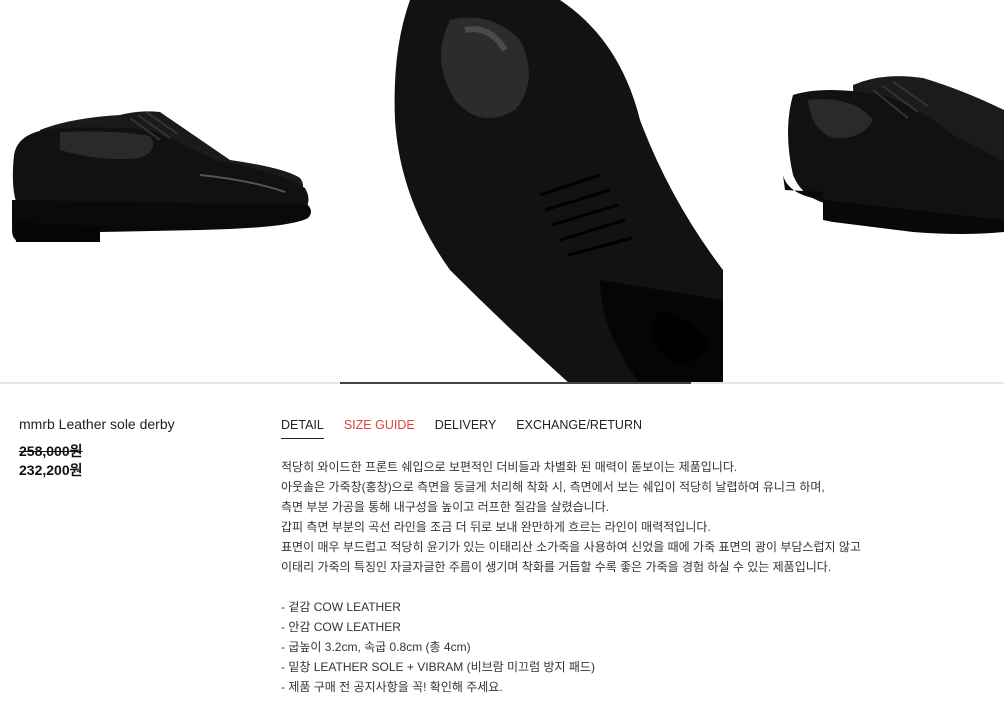  What do you see at coordinates (379, 428) in the screenshot?
I see `tab-size-guide: SIZE GUIDE` at bounding box center [379, 428].